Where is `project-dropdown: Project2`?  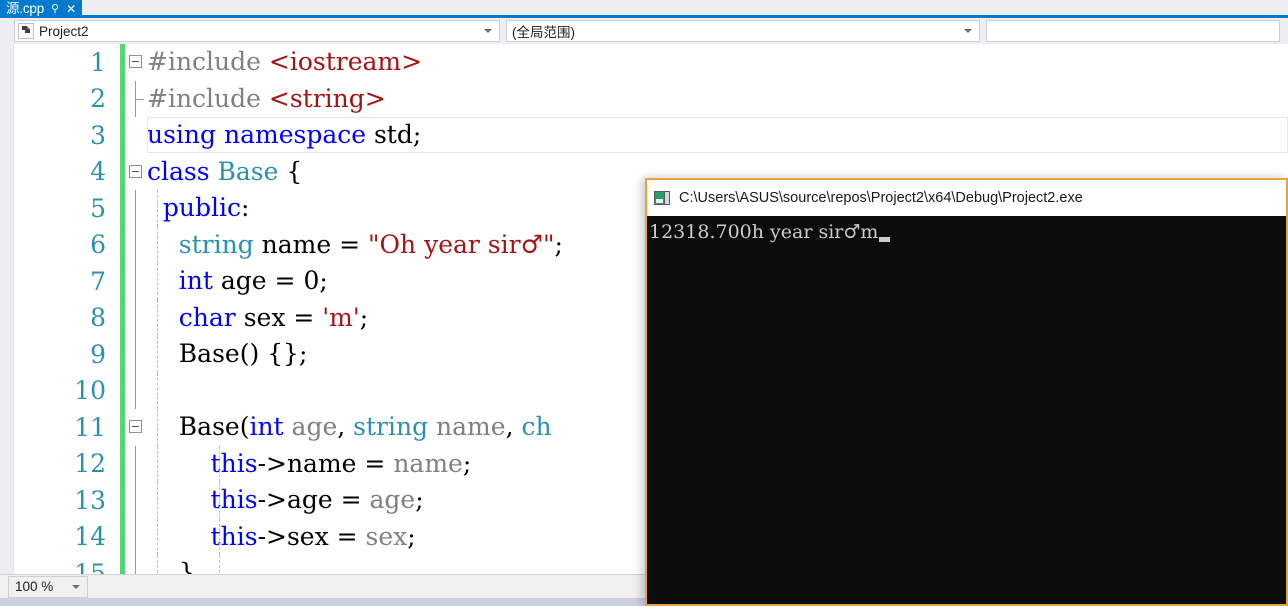
project-dropdown: Project2 is located at coordinates (257, 31).